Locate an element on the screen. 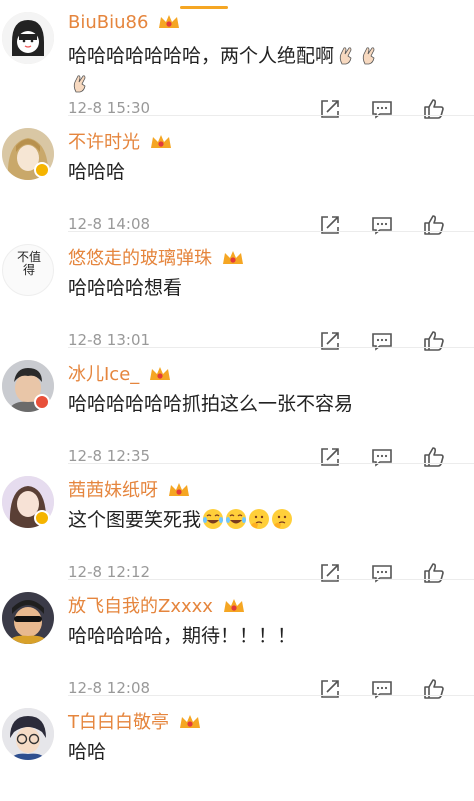  avatar-cartoon-icon is located at coordinates (28, 618).